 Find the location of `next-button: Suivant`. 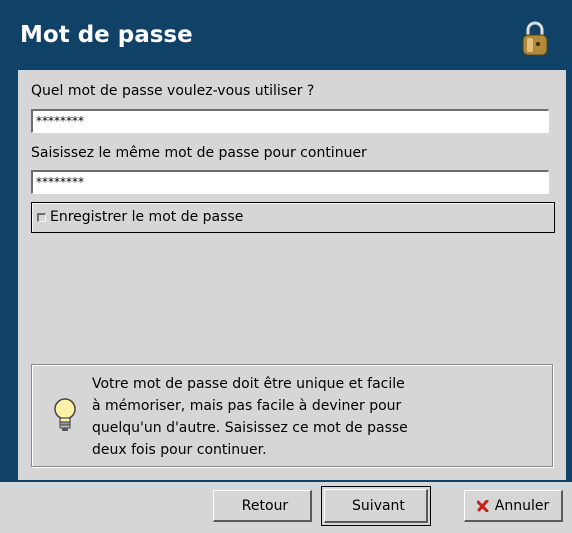

next-button: Suivant is located at coordinates (376, 506).